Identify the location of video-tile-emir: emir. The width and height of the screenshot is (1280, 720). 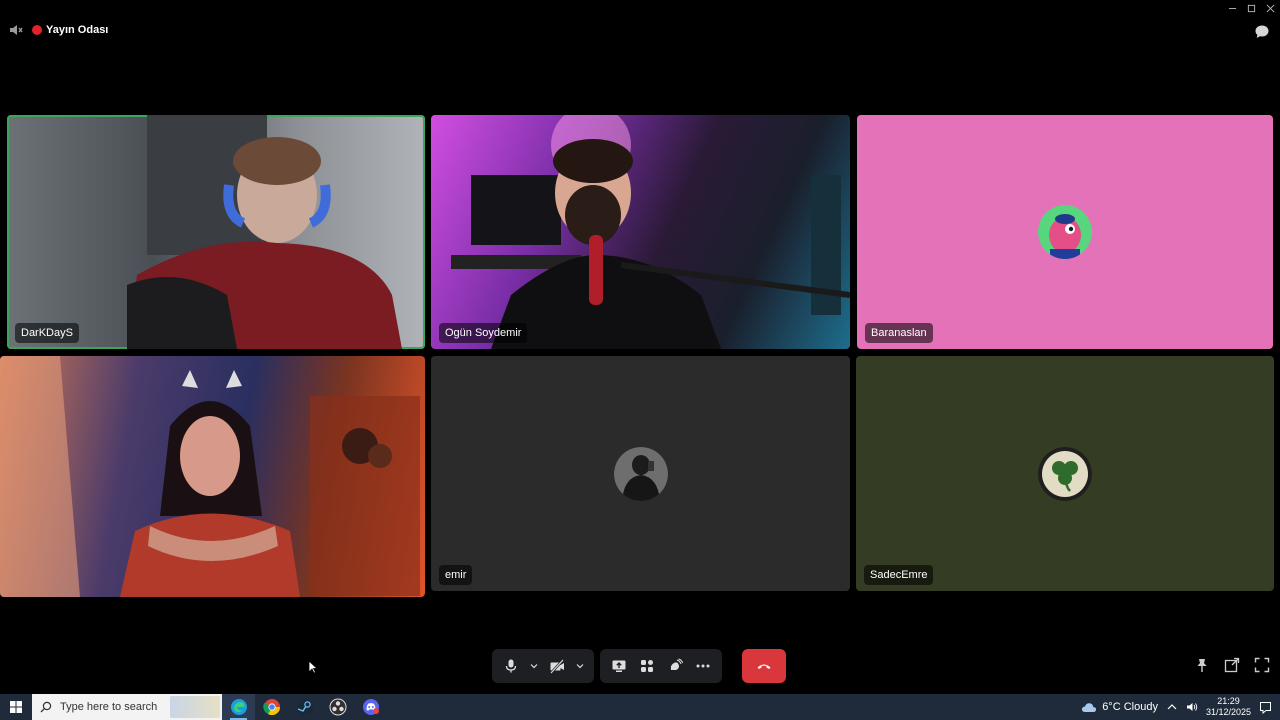
(640, 473).